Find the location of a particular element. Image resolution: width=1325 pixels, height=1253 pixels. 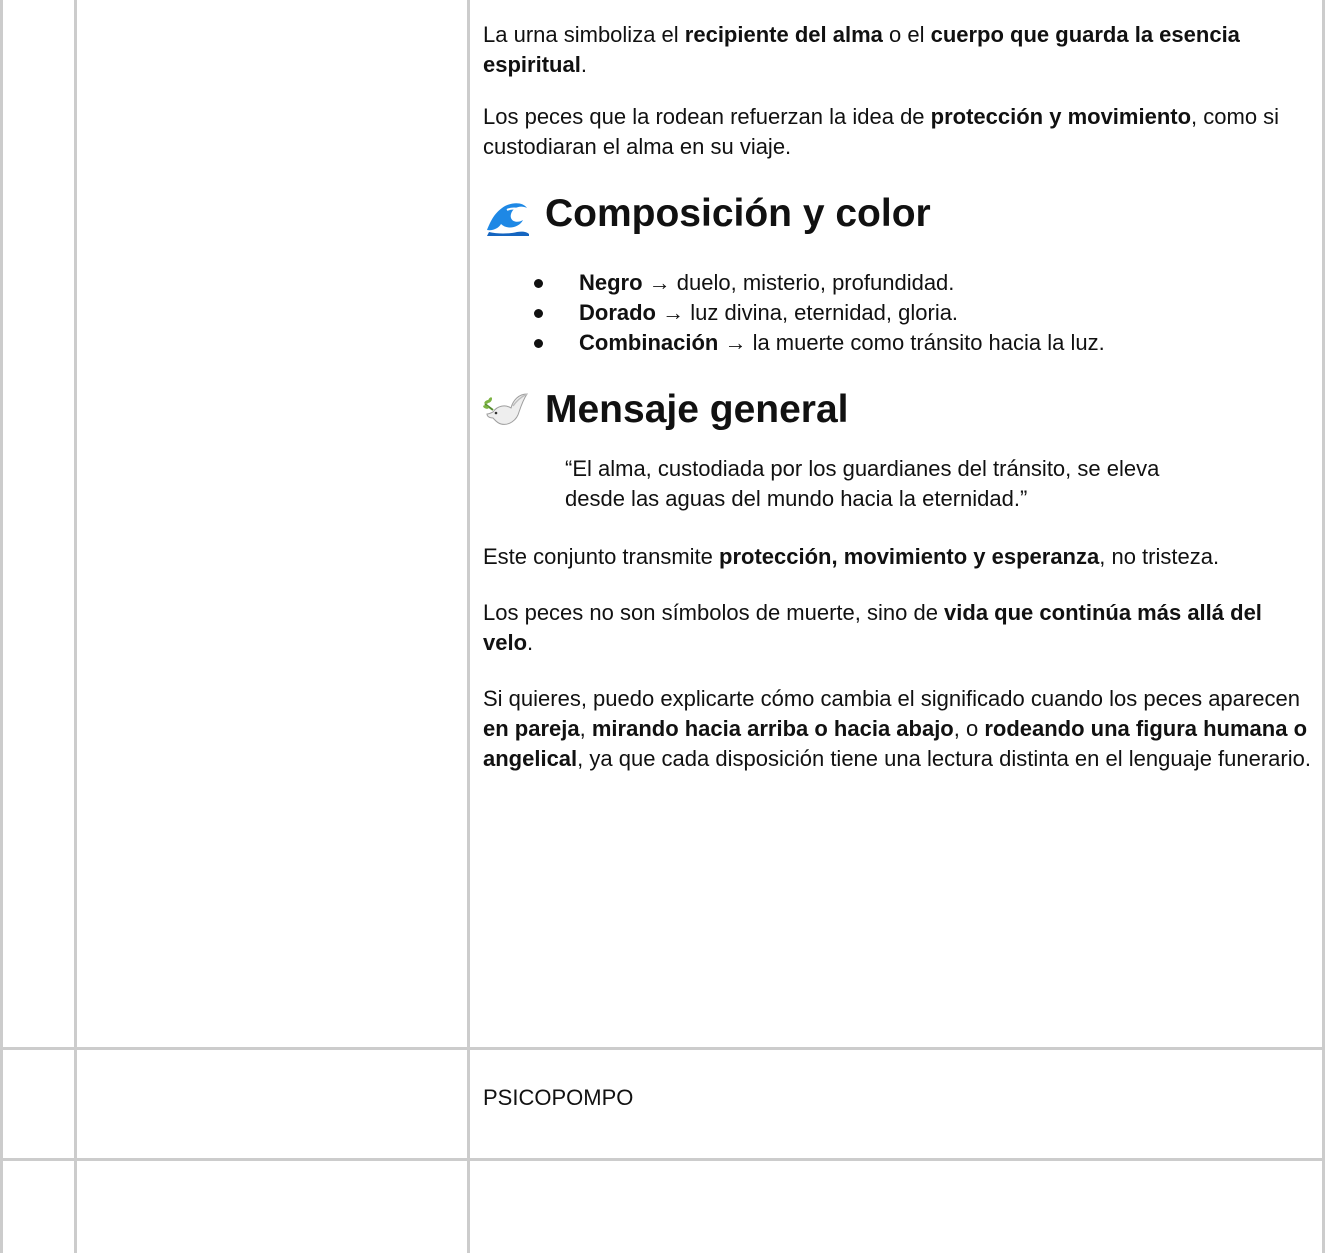

cell-psicopompo: PSICOPOMPO is located at coordinates (558, 1097).